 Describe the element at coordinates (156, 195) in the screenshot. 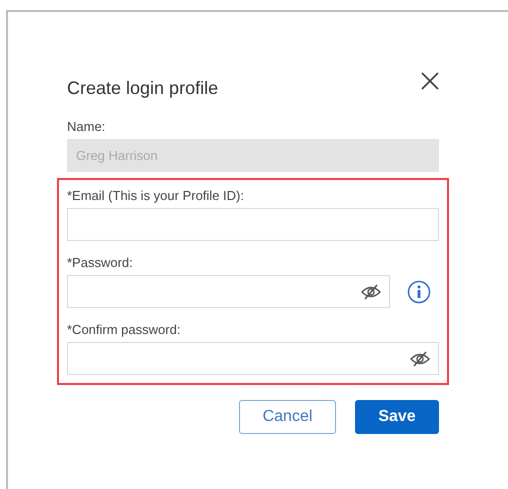

I see `field-label: *Email (This is your Profile ID):` at that location.